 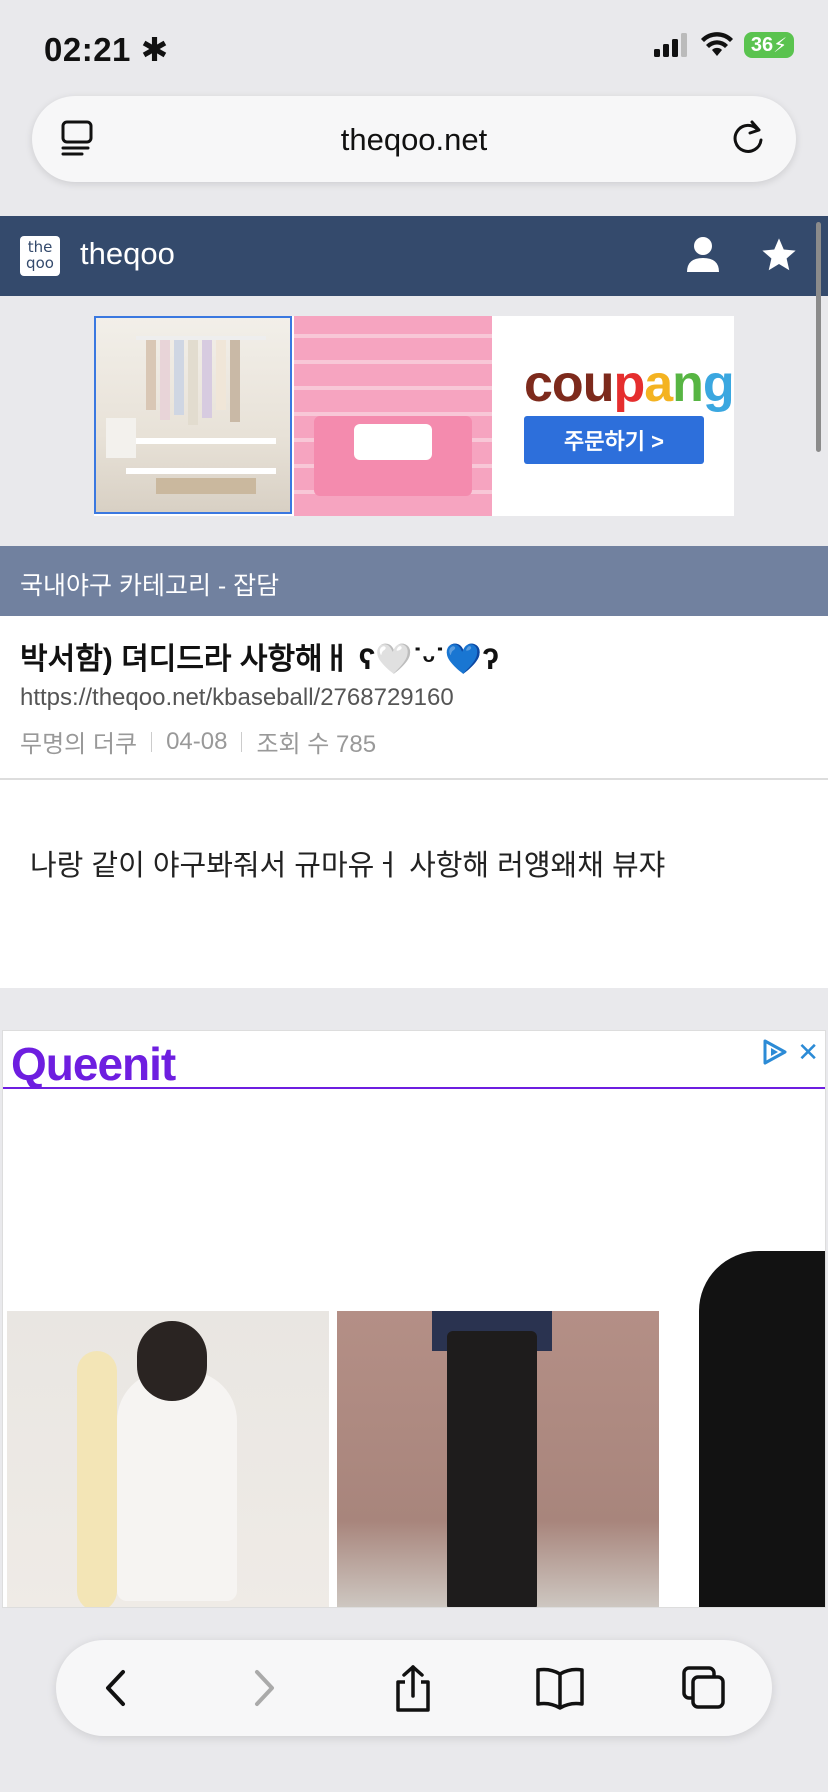 I want to click on post-url: https://theqoo.net/kbaseball/2768729160, so click(x=237, y=698).